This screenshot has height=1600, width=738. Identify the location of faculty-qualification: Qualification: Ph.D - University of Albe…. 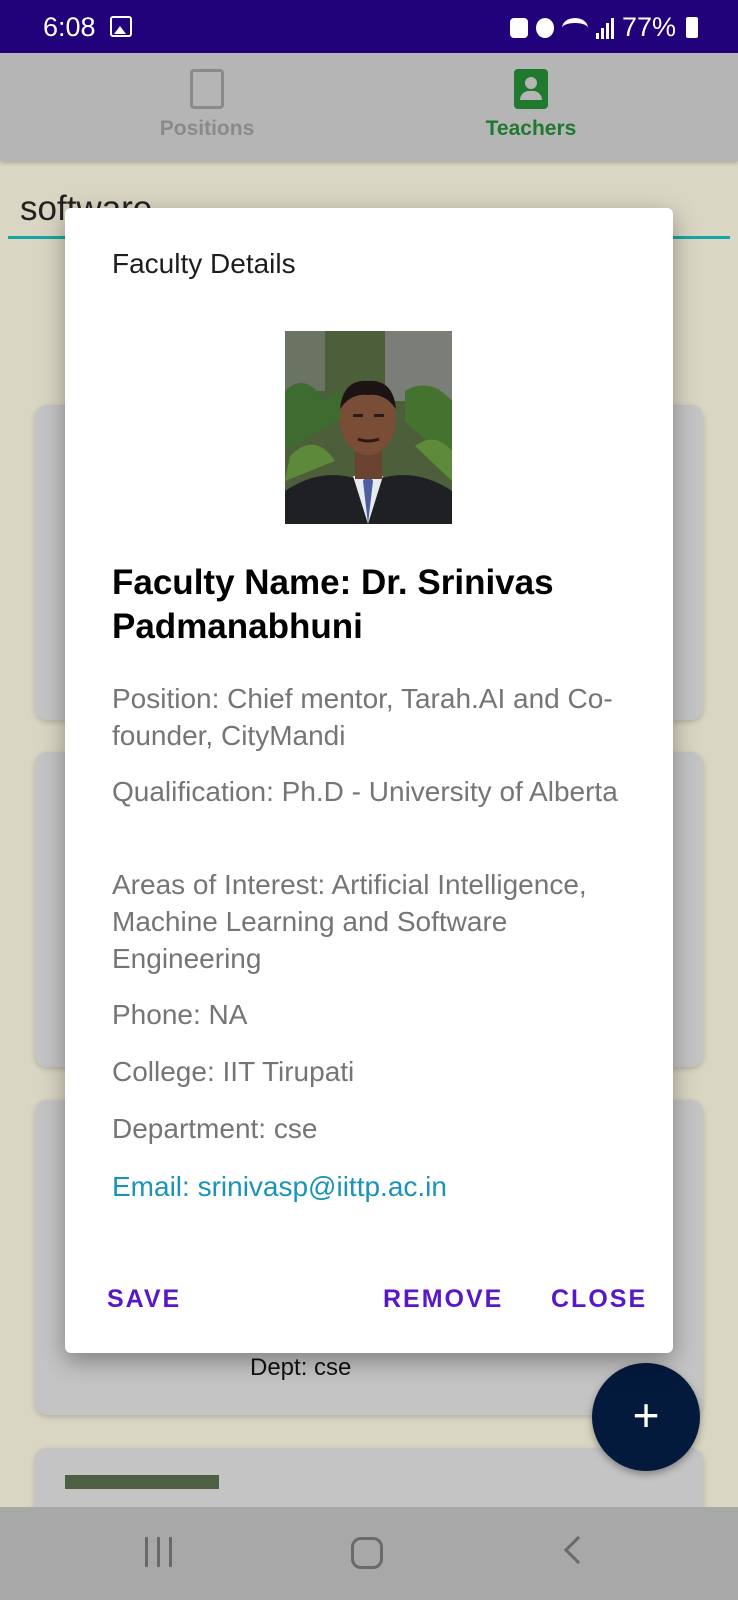
(365, 791).